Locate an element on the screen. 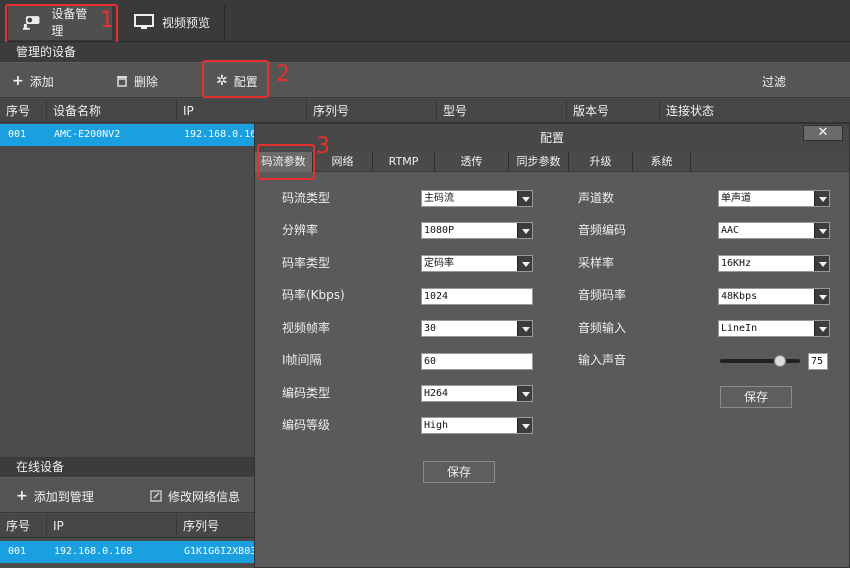 The image size is (850, 568). filter-button: 过滤 is located at coordinates (774, 81).